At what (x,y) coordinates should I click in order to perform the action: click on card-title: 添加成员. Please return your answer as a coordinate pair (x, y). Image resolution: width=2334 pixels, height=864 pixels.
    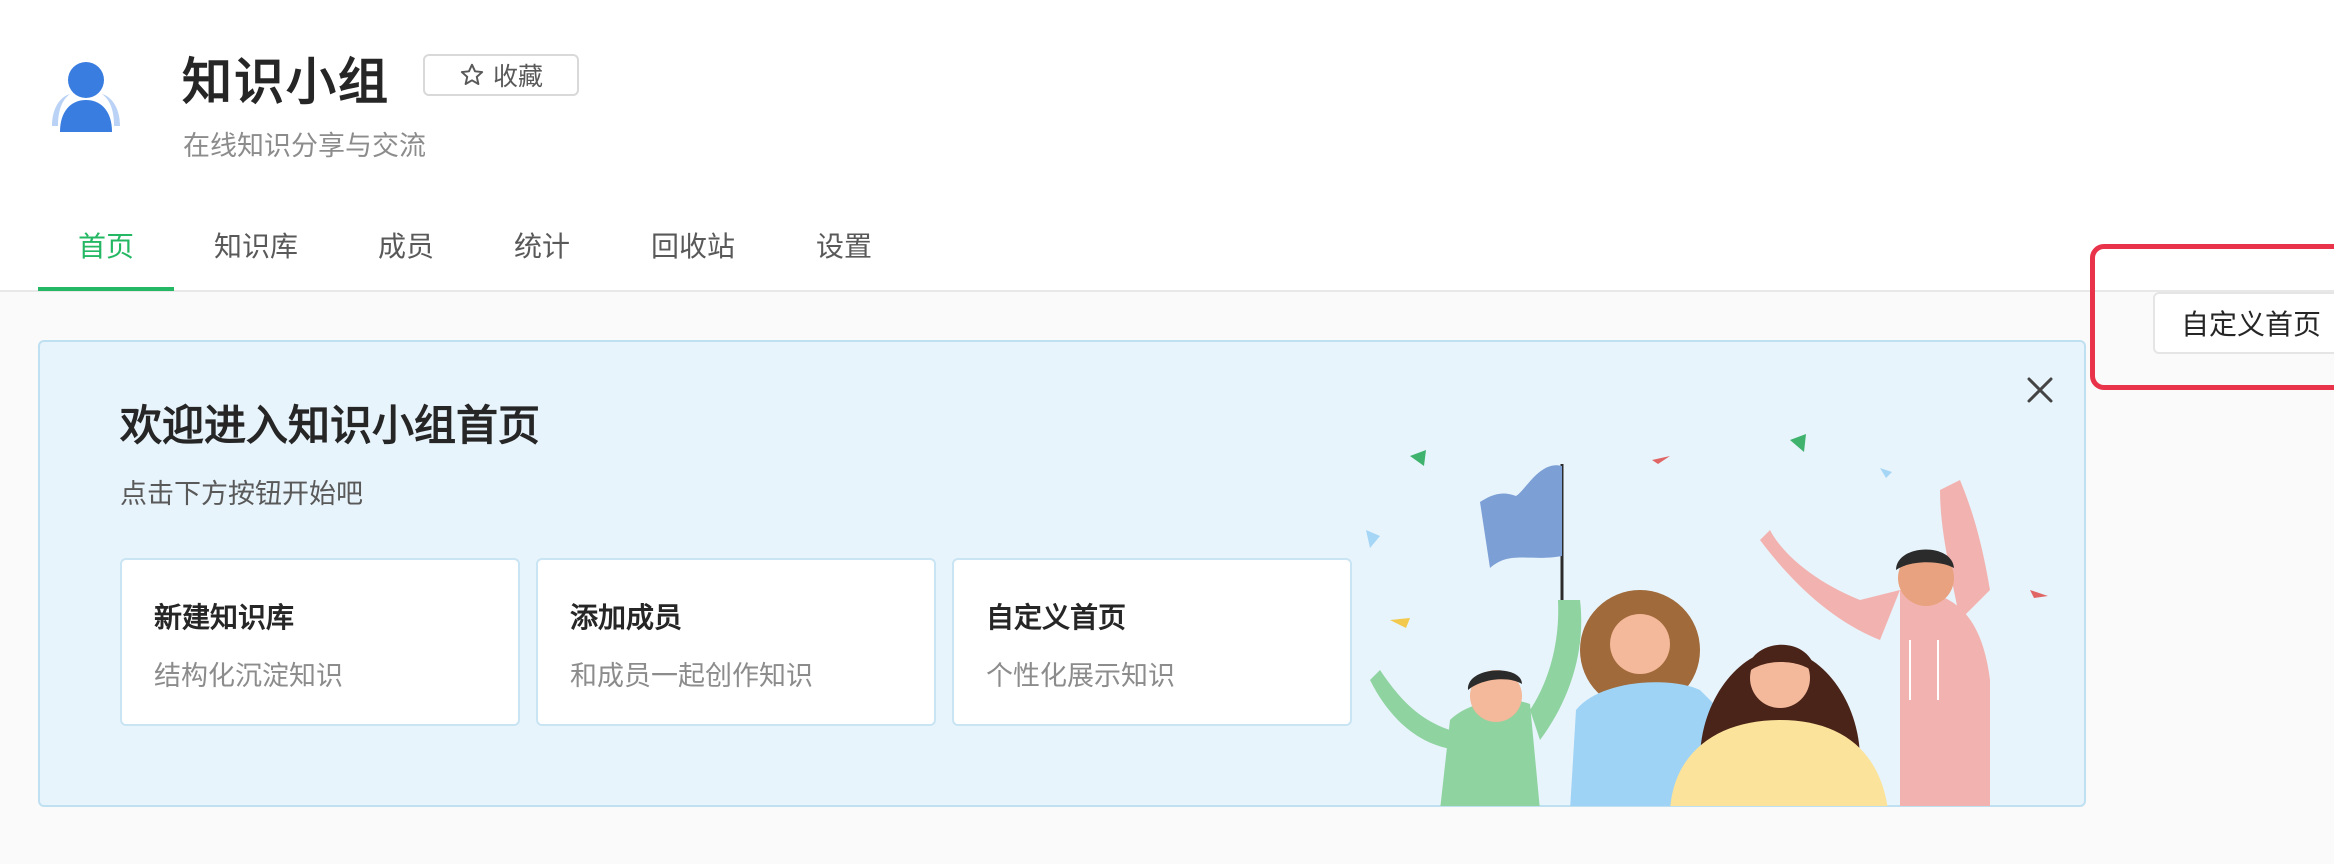
    Looking at the image, I should click on (626, 617).